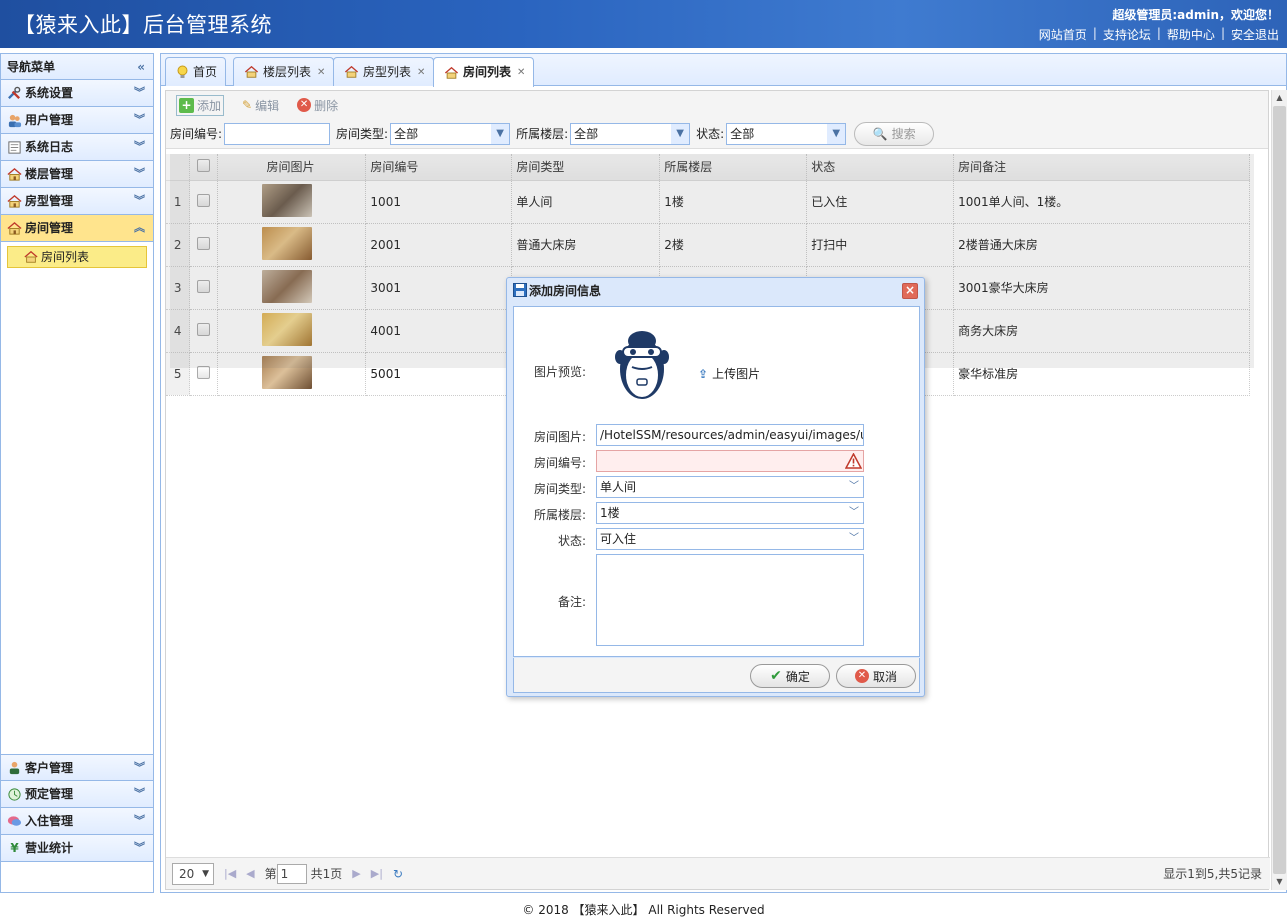 This screenshot has width=1287, height=923. Describe the element at coordinates (790, 676) in the screenshot. I see `ok-button: ✔ 确定` at that location.